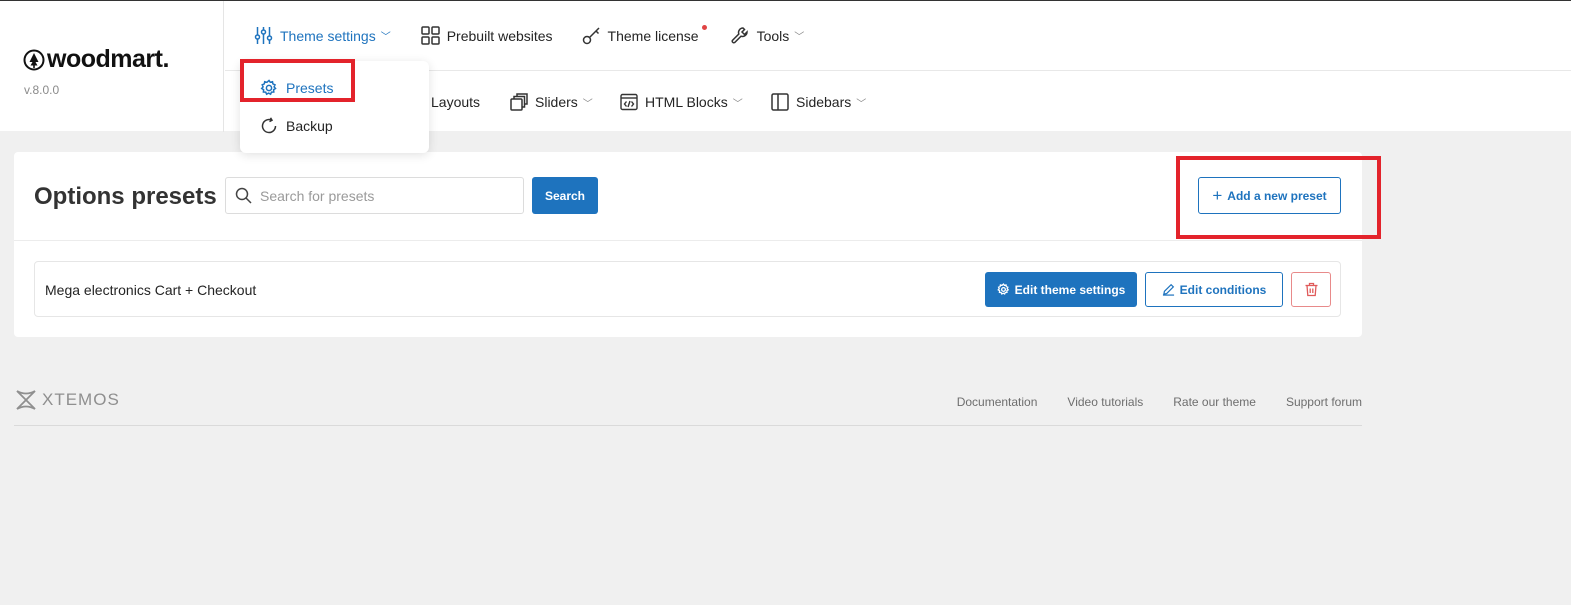 This screenshot has width=1571, height=605. What do you see at coordinates (653, 35) in the screenshot?
I see `nav-label: Theme license` at bounding box center [653, 35].